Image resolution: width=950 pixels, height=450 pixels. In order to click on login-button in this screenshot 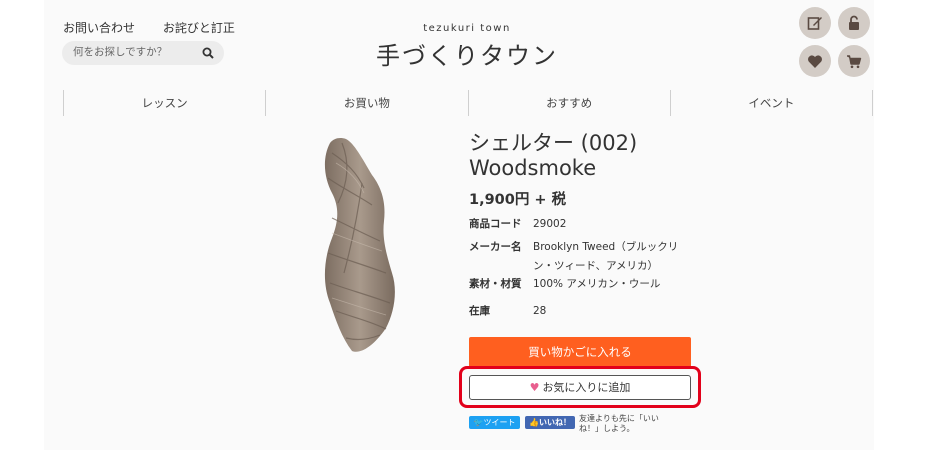, I will do `click(854, 23)`.